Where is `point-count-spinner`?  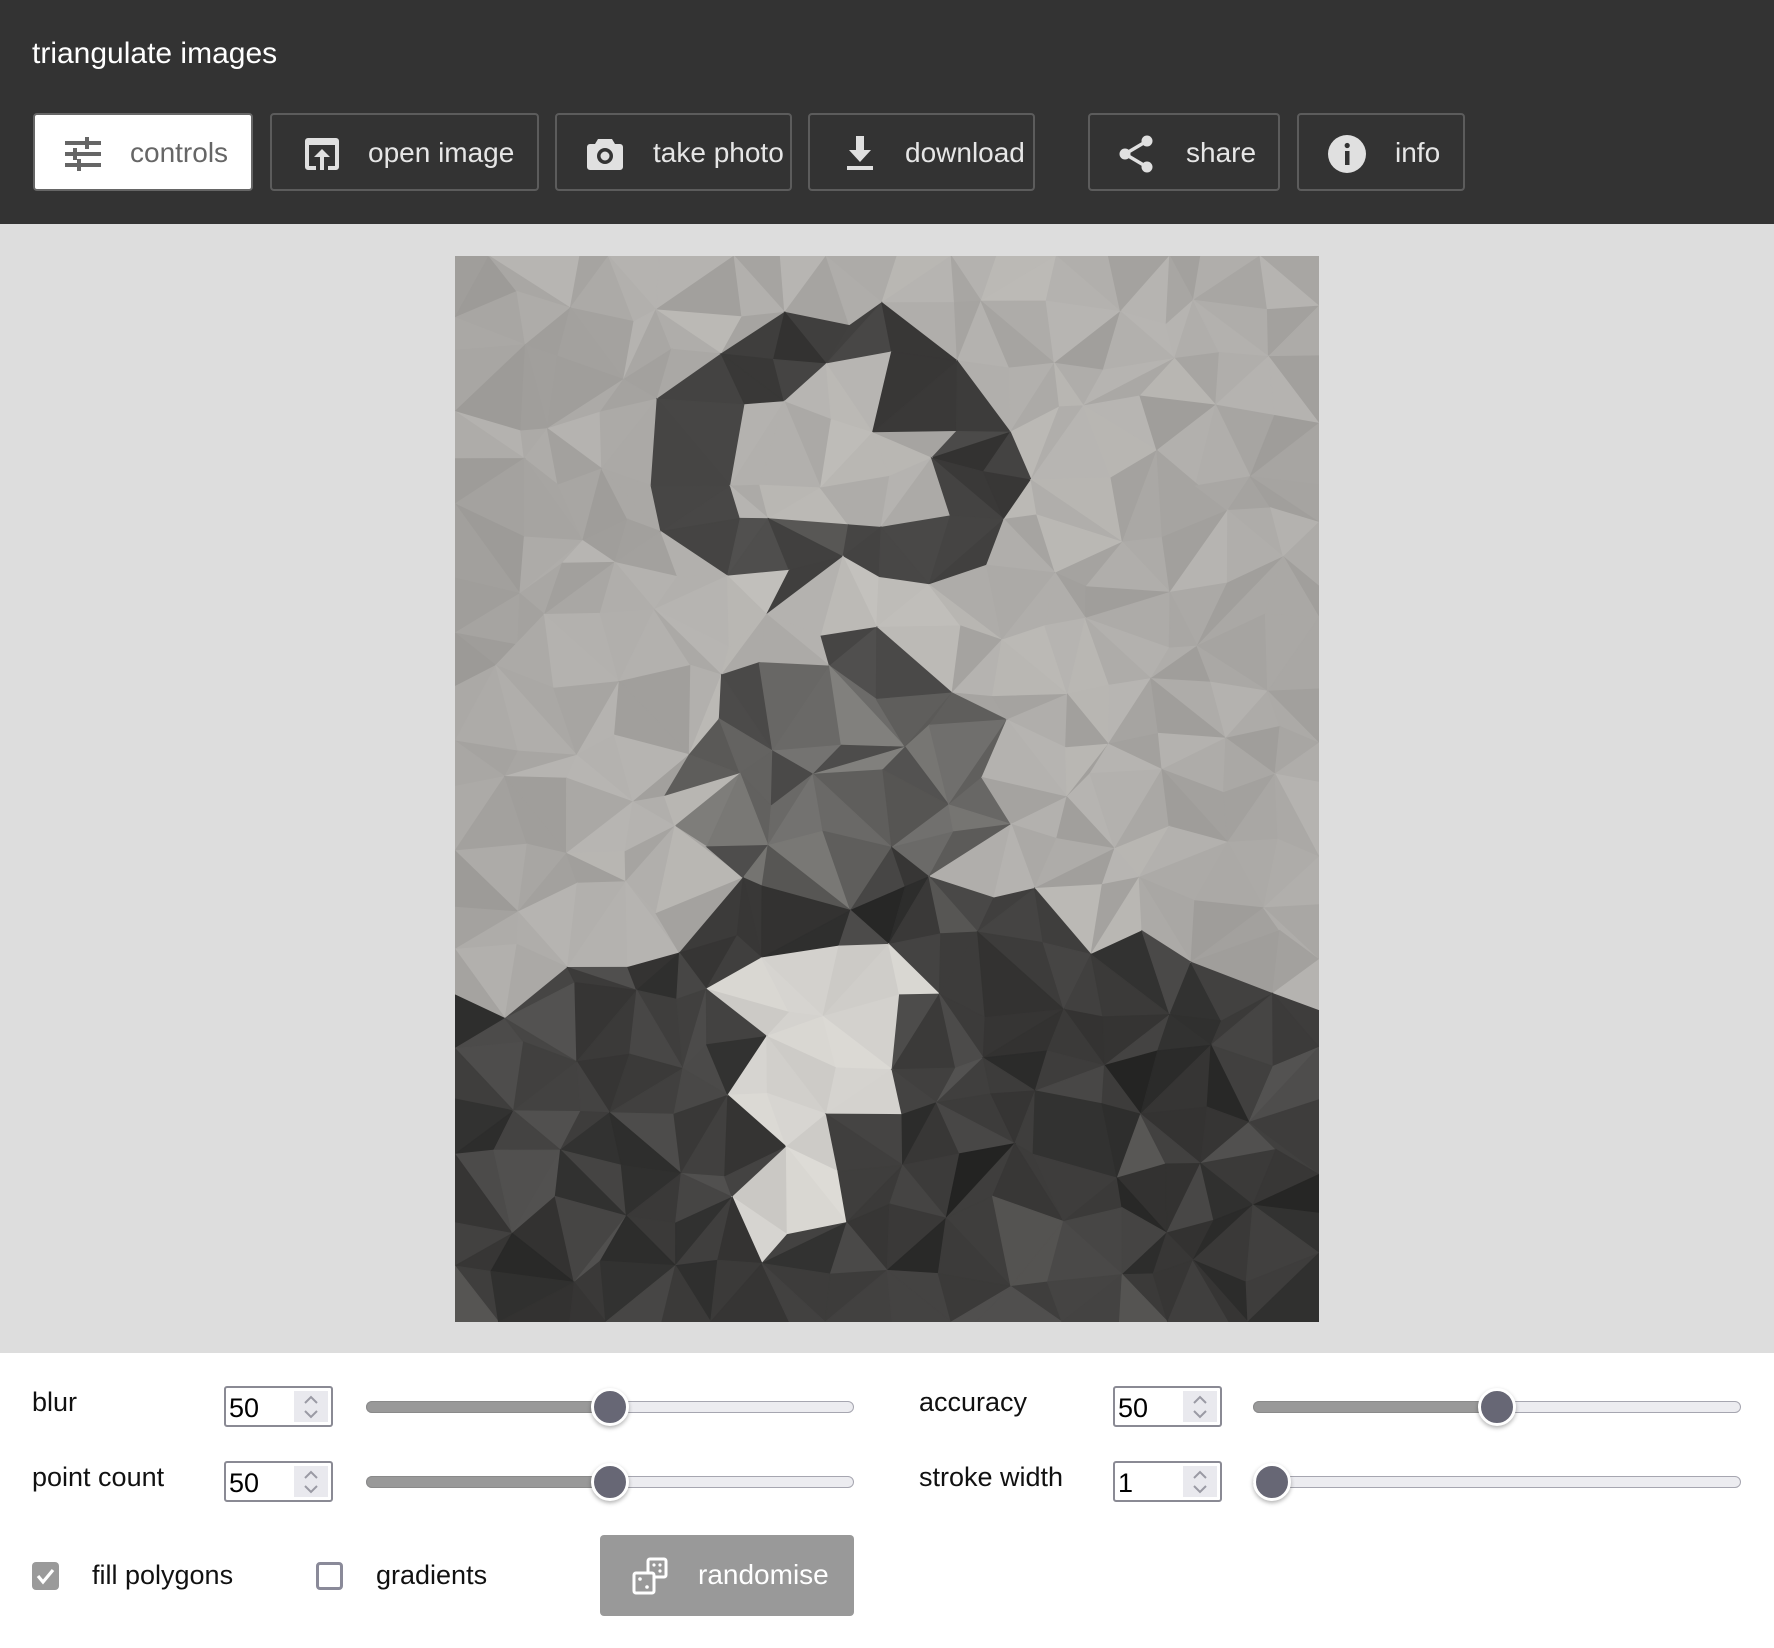
point-count-spinner is located at coordinates (311, 1481).